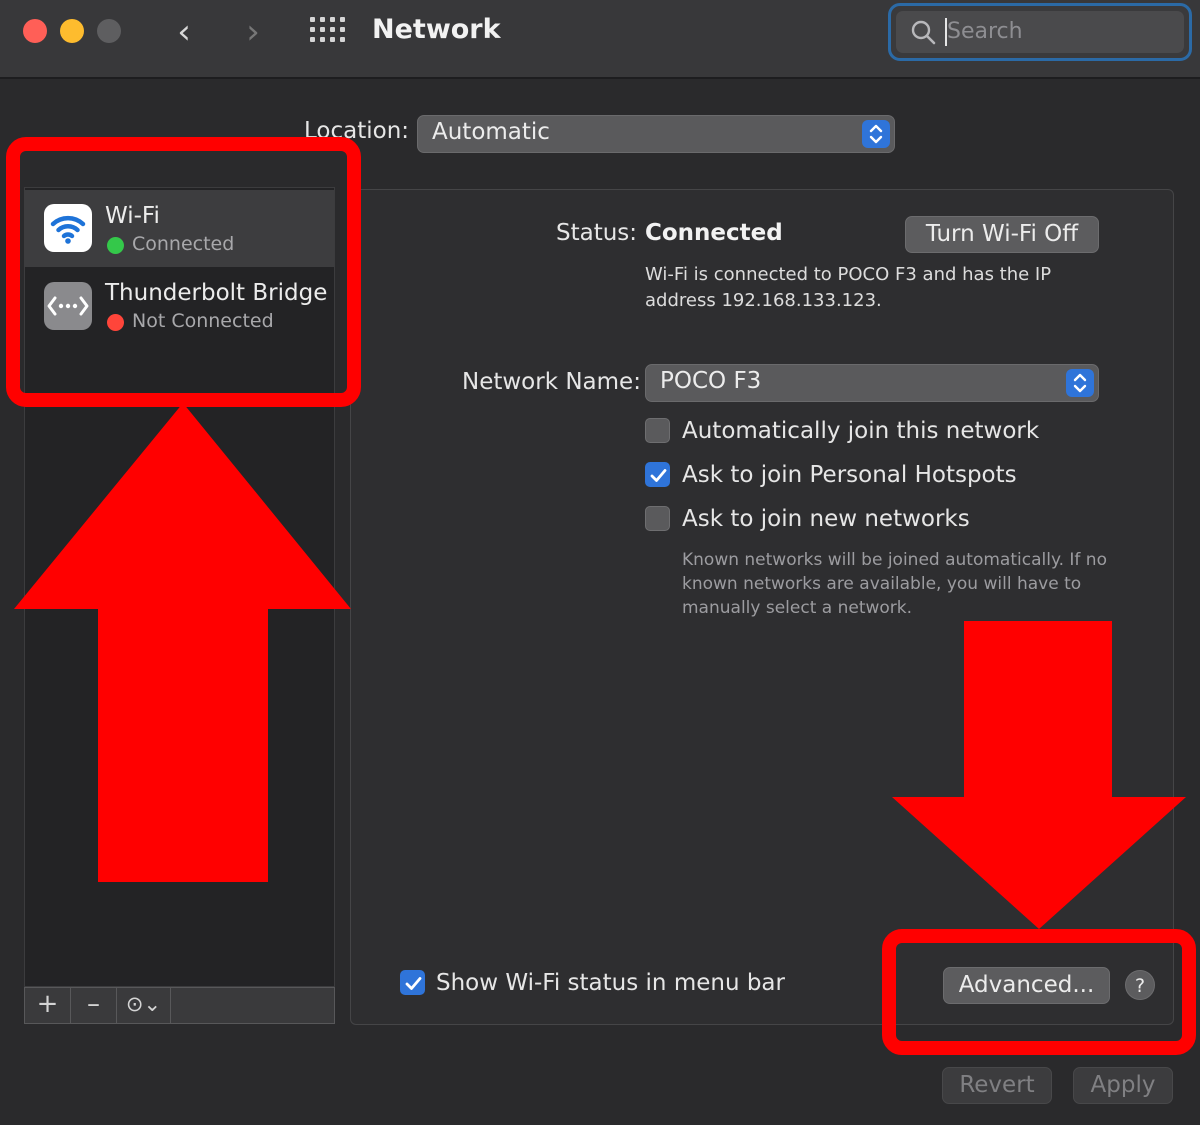 This screenshot has width=1200, height=1125. Describe the element at coordinates (1039, 775) in the screenshot. I see `down-arrow-annotation` at that location.